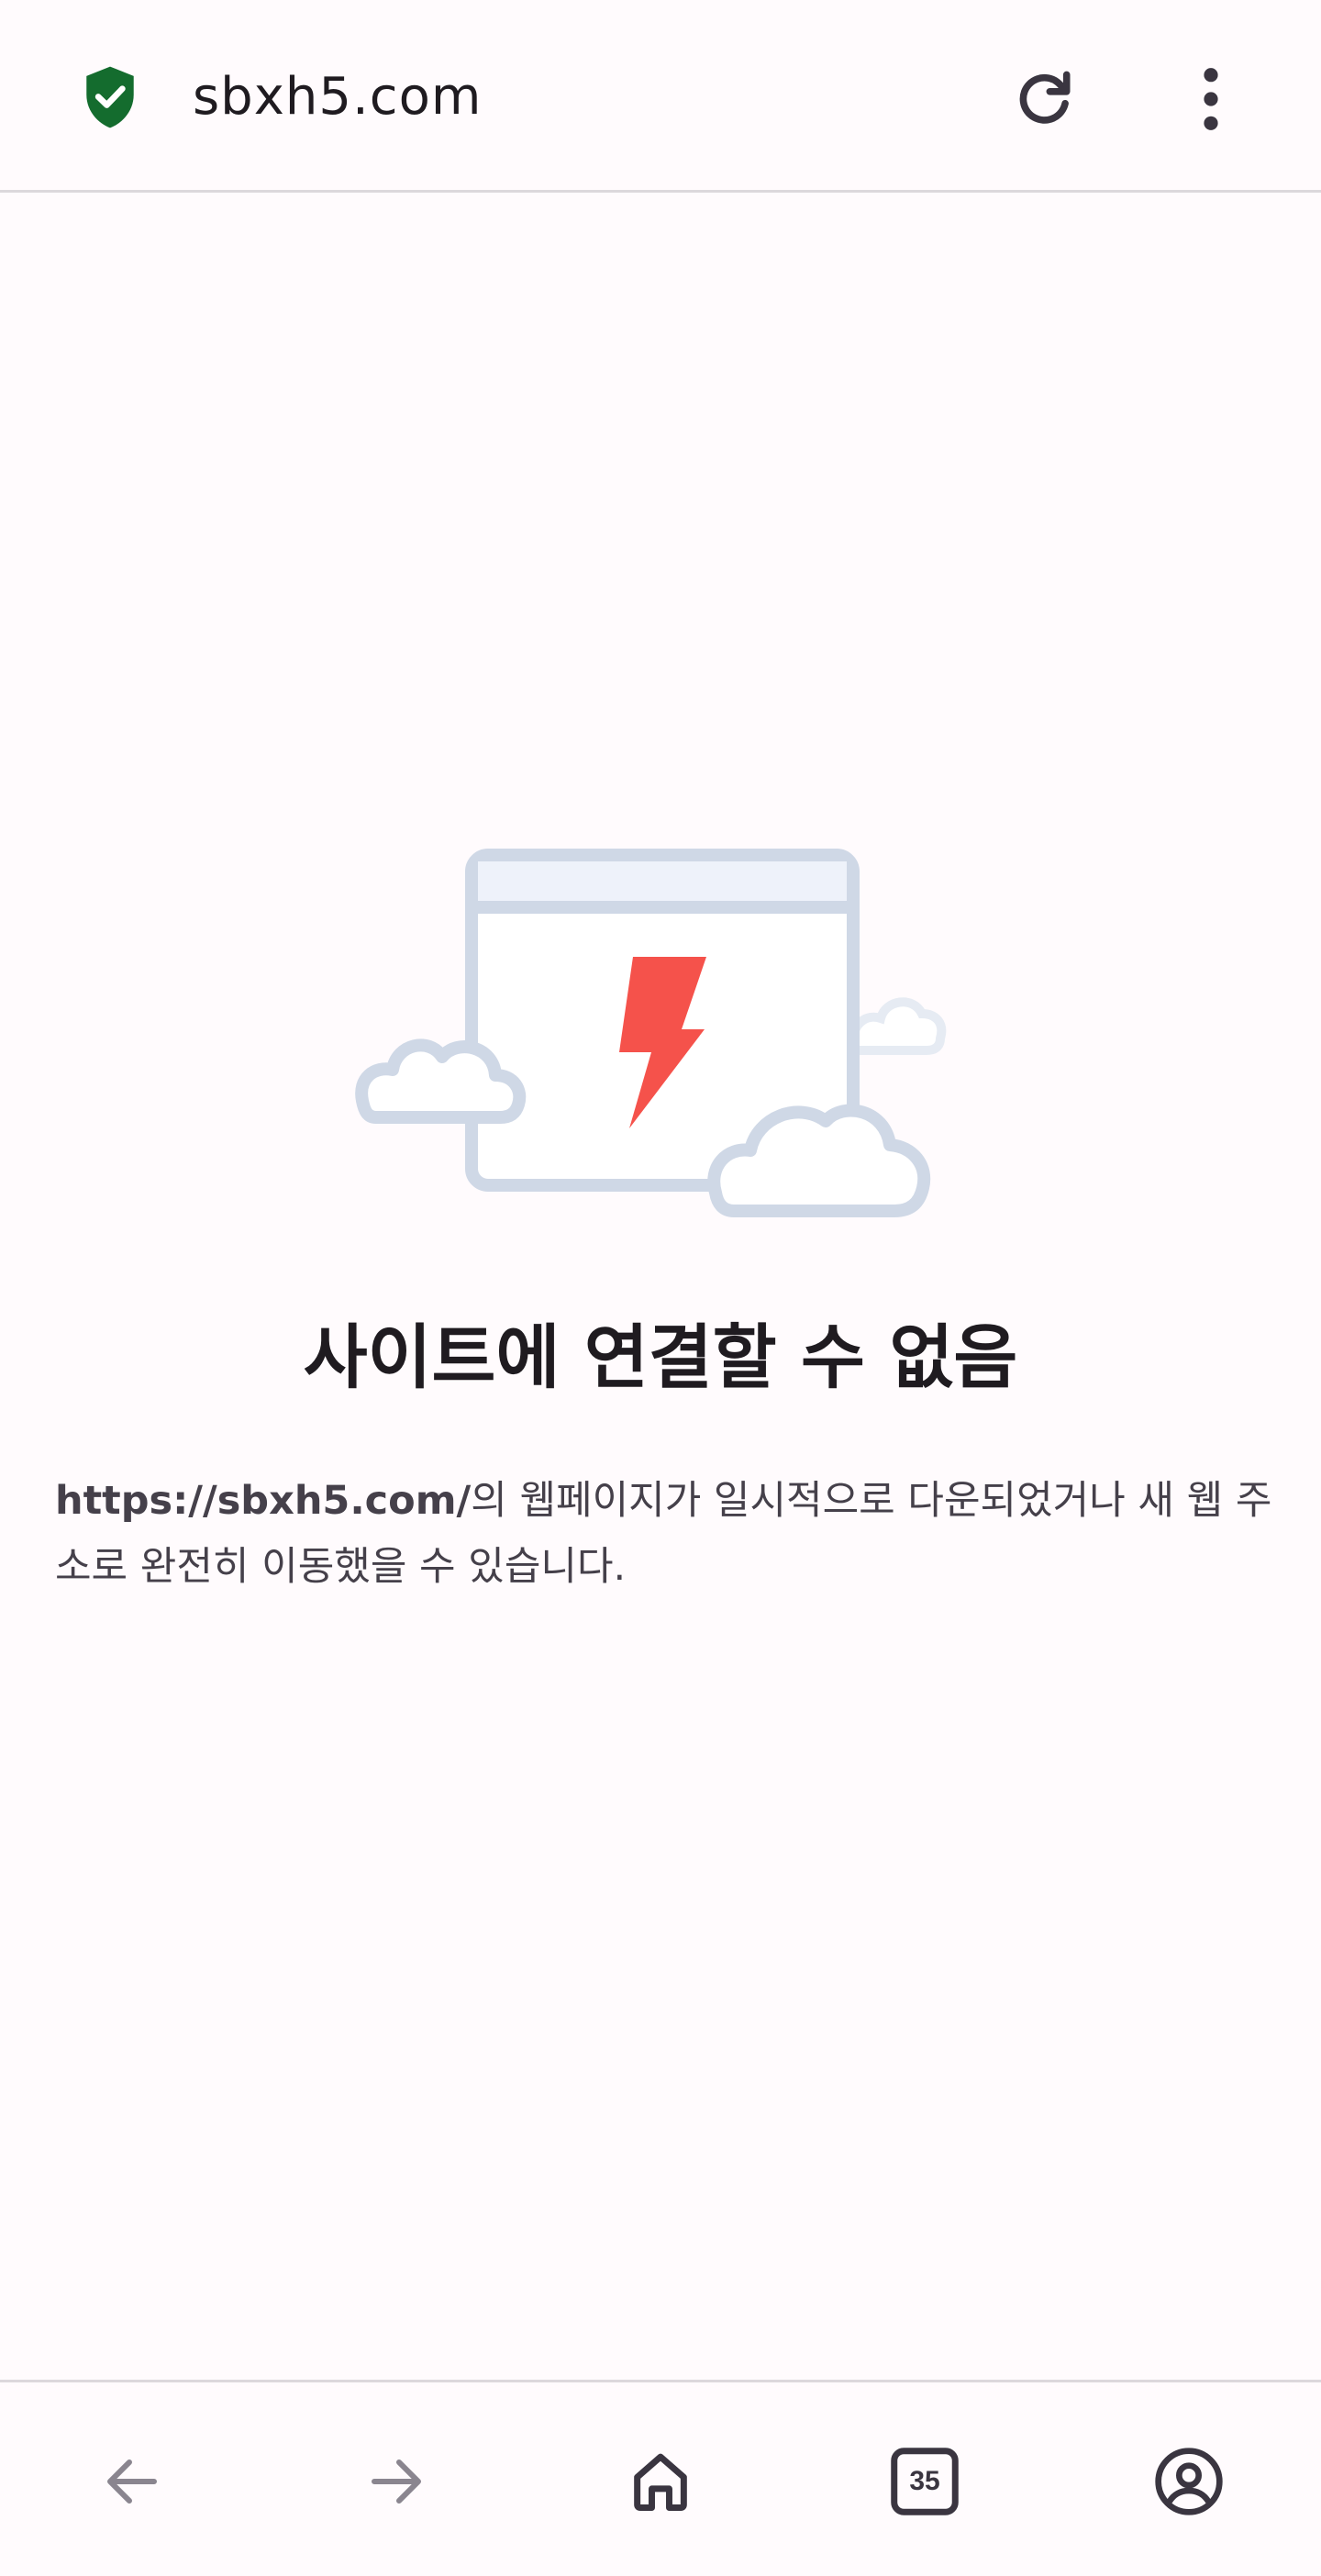  I want to click on bottom-navigation: 35, so click(660, 2478).